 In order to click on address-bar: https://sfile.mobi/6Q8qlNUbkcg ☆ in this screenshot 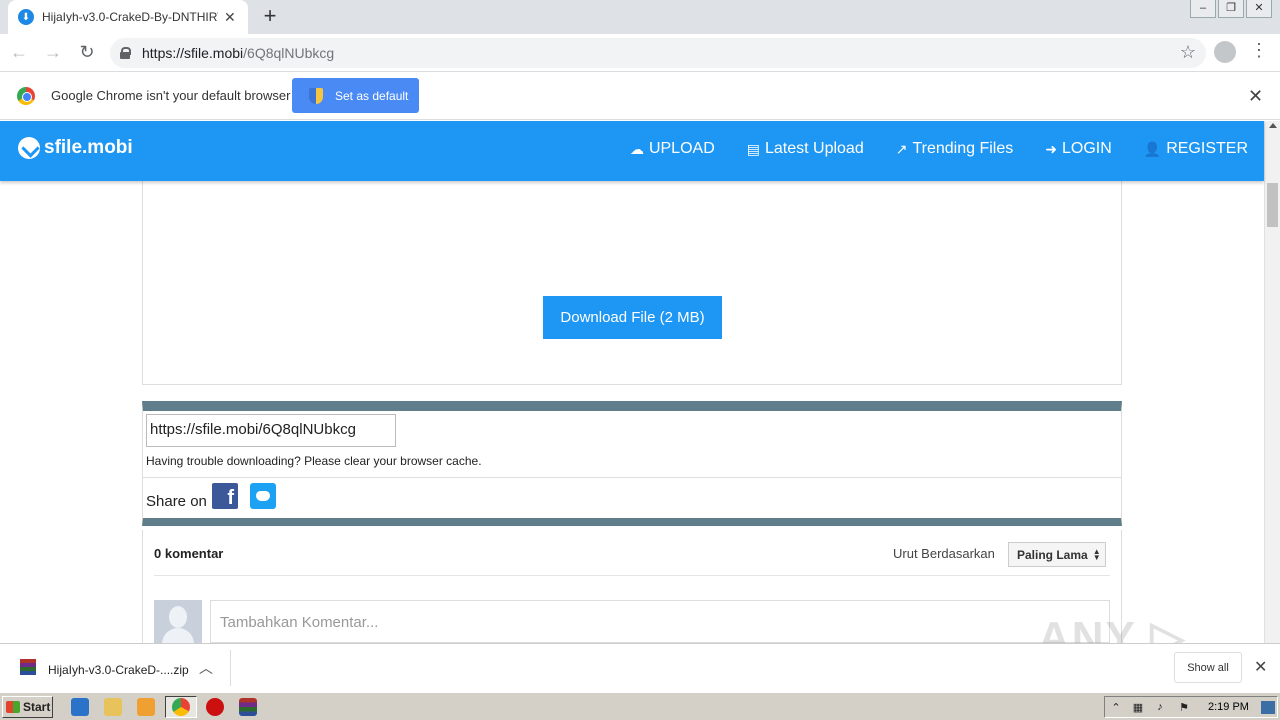, I will do `click(658, 53)`.